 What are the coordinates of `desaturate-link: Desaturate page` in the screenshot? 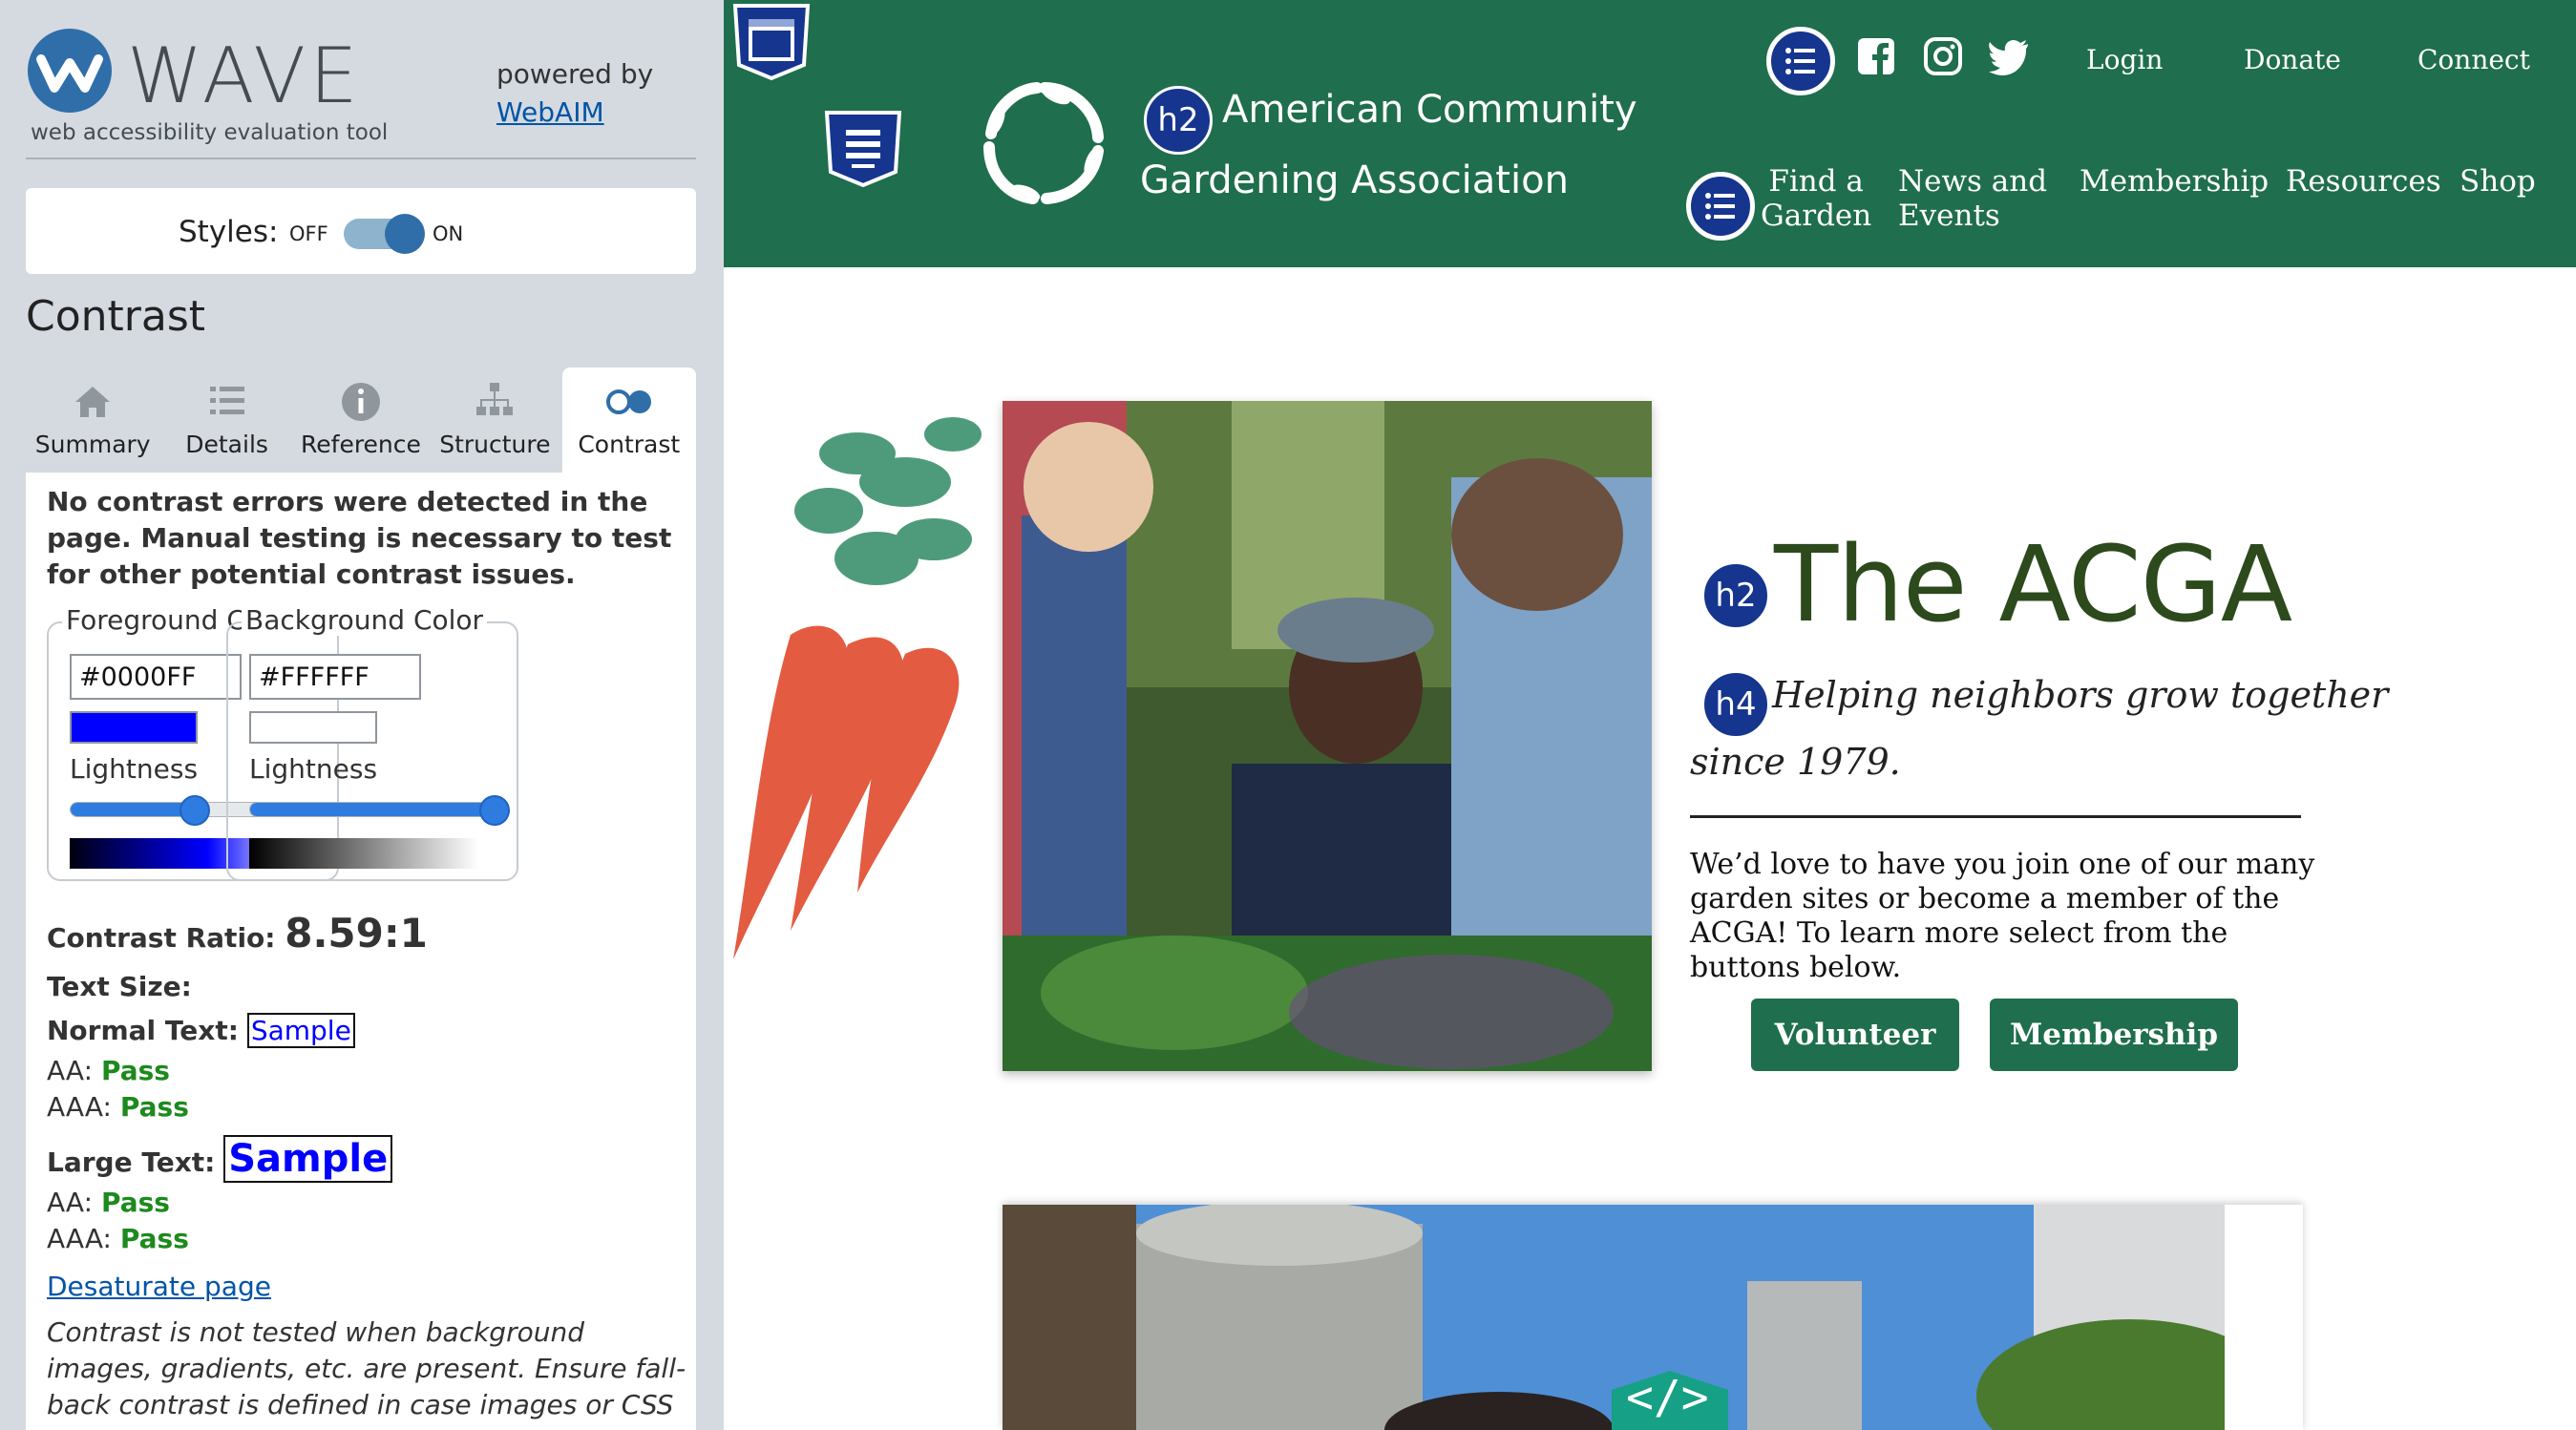 It's located at (159, 1286).